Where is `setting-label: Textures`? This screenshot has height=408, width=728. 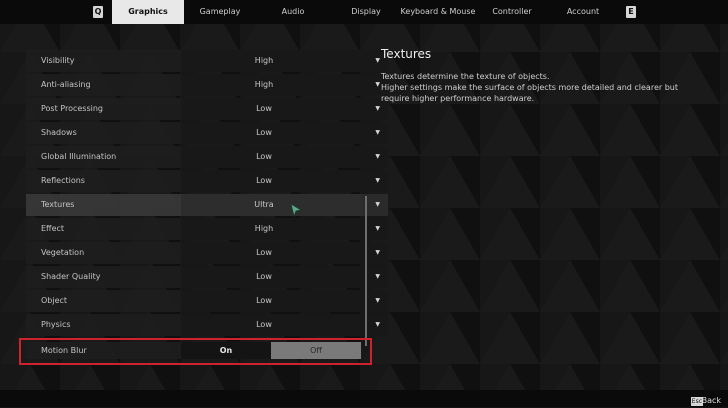 setting-label: Textures is located at coordinates (58, 204).